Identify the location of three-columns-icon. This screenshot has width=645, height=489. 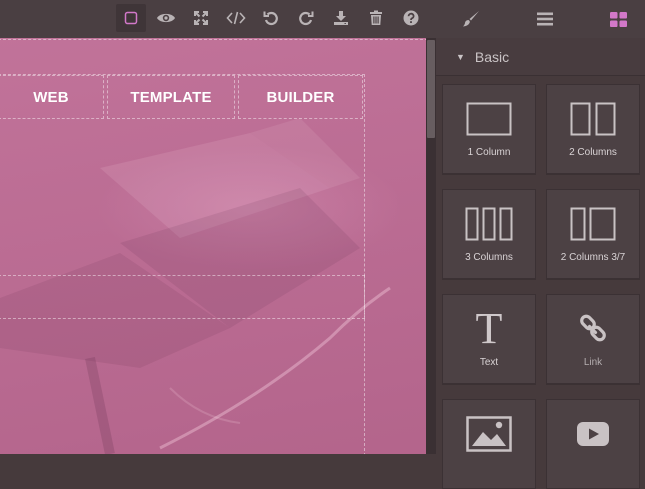
(489, 224).